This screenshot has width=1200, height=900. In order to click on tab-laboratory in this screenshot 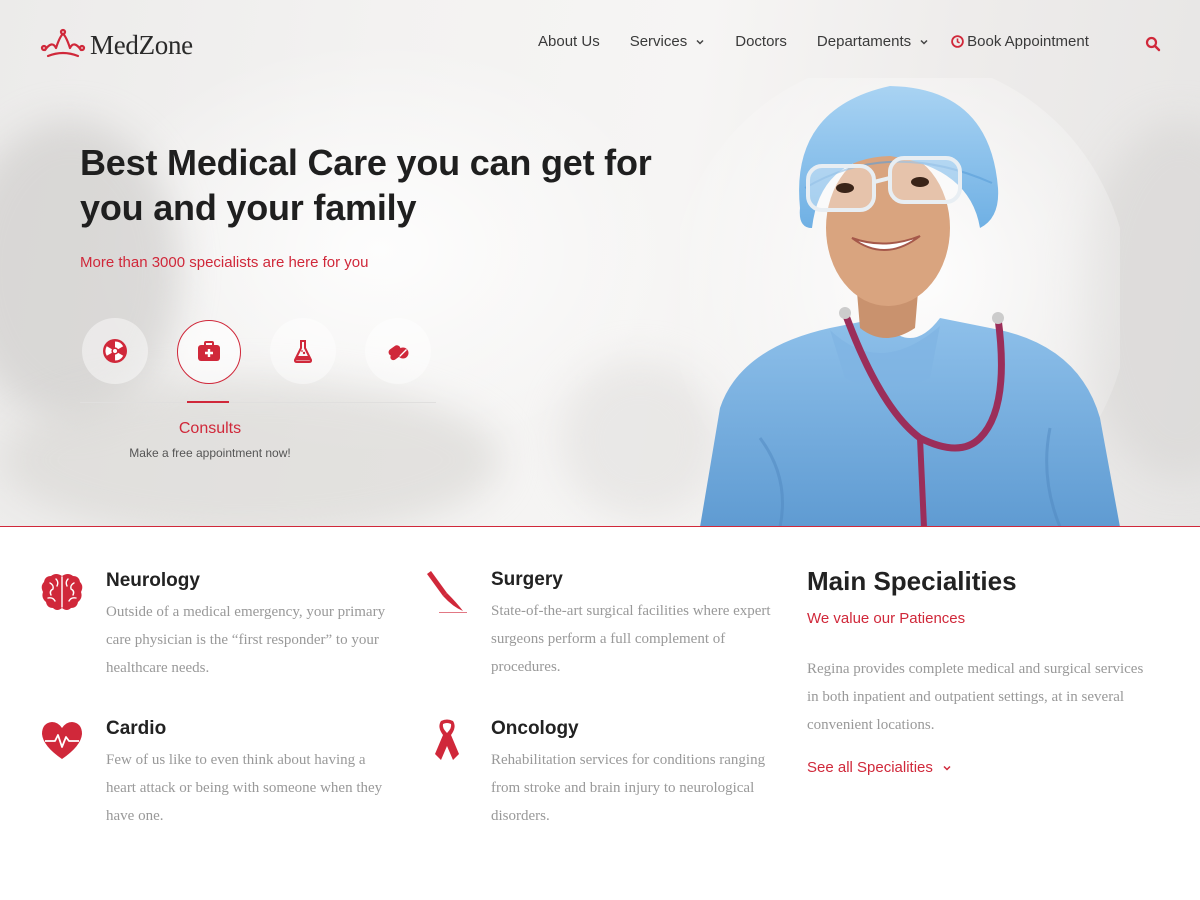, I will do `click(303, 351)`.